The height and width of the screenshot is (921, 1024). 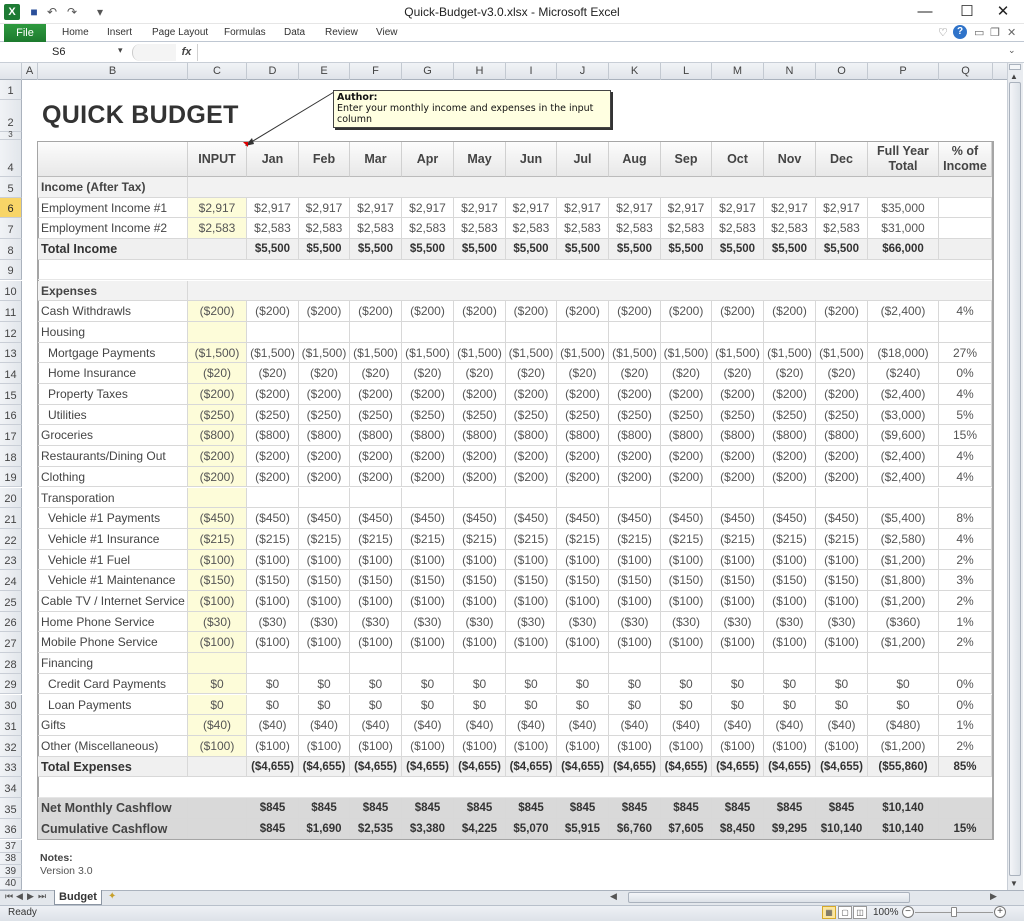 What do you see at coordinates (113, 663) in the screenshot?
I see `row-label: Financing` at bounding box center [113, 663].